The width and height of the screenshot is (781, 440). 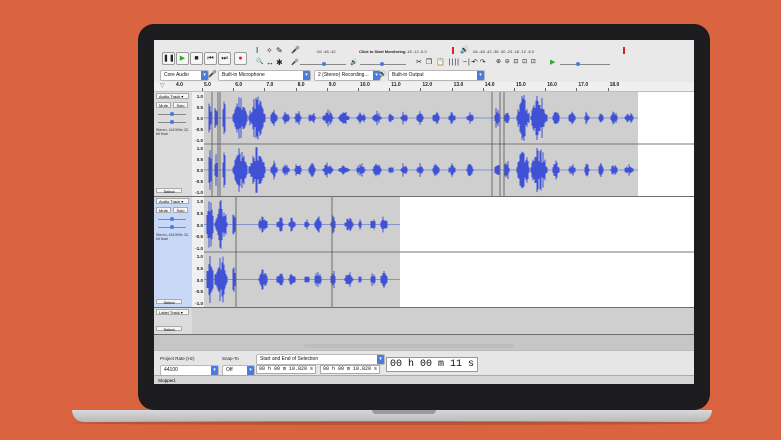 I want to click on timeshift-tool-icon: ↔, so click(x=270, y=62).